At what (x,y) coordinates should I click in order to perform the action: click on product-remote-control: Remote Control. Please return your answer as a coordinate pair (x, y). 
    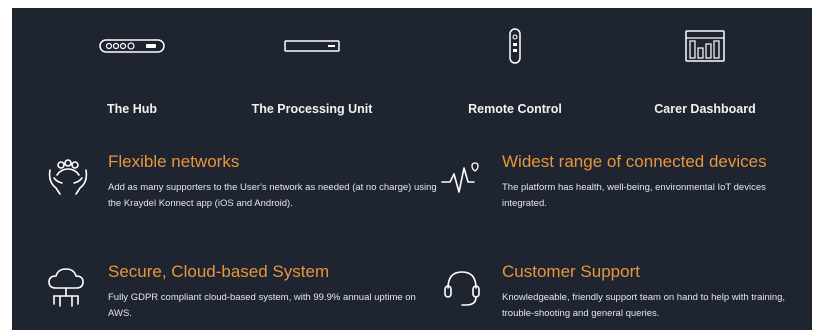
    Looking at the image, I should click on (515, 72).